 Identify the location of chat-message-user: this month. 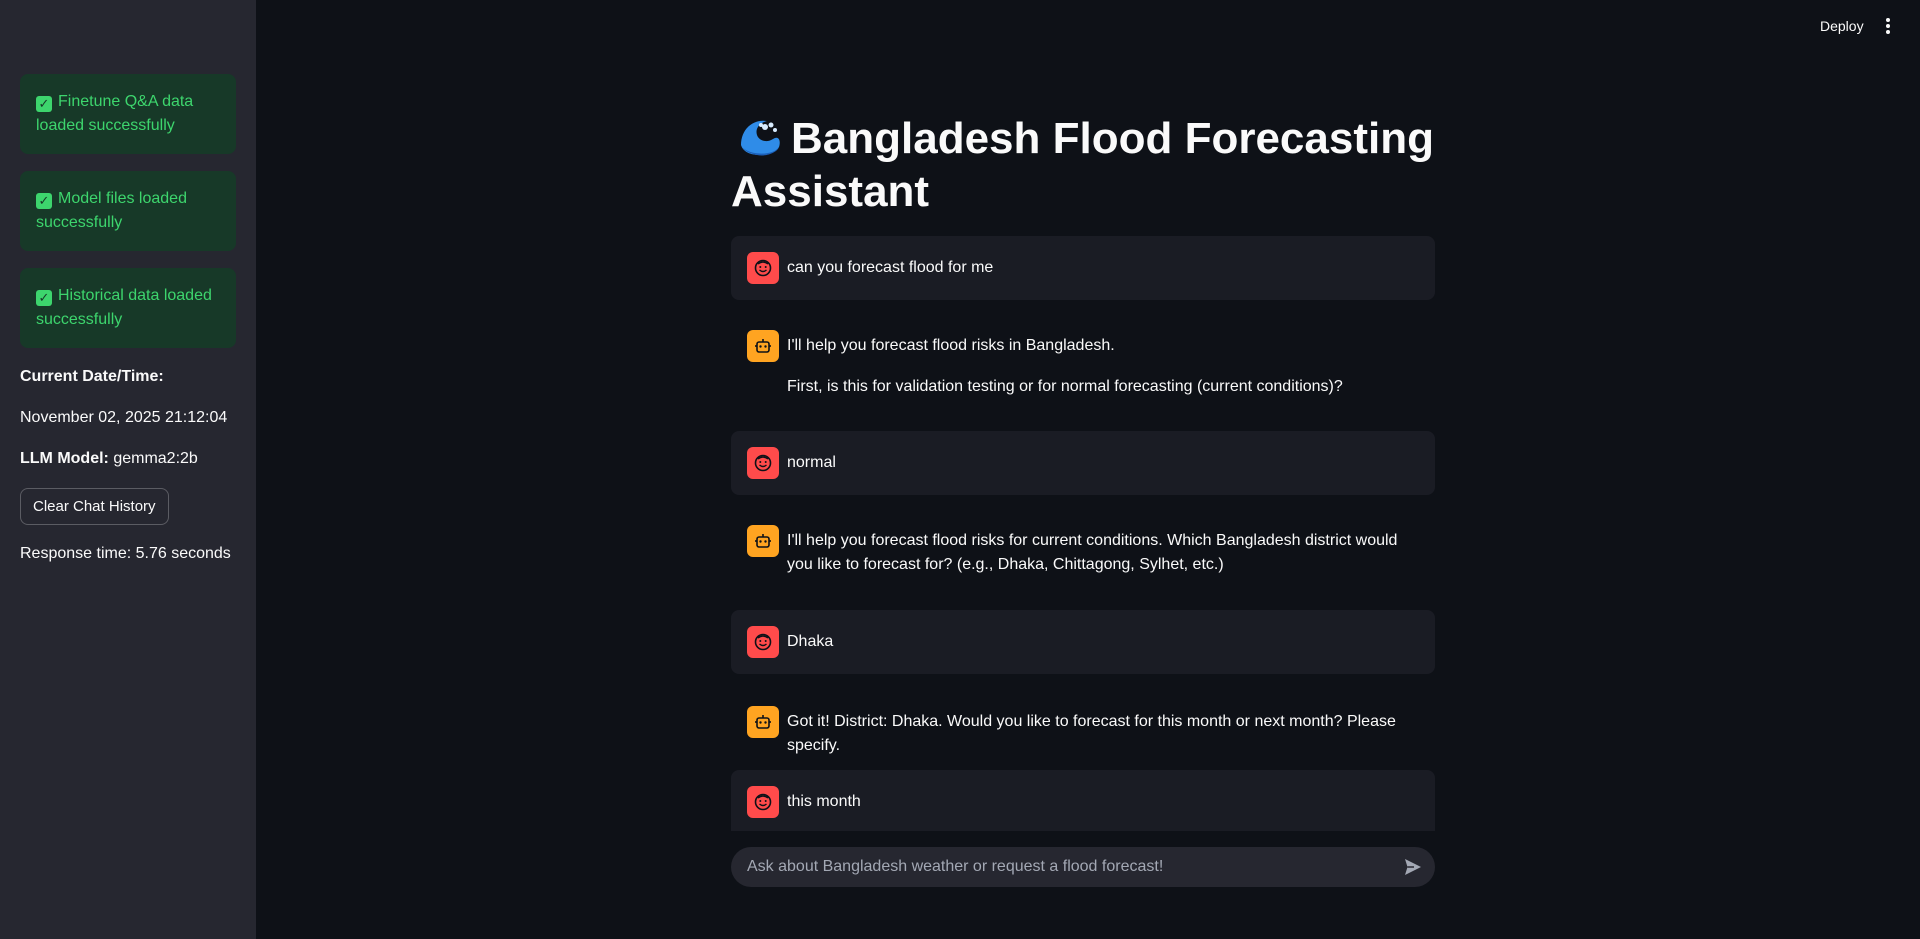
(1083, 800).